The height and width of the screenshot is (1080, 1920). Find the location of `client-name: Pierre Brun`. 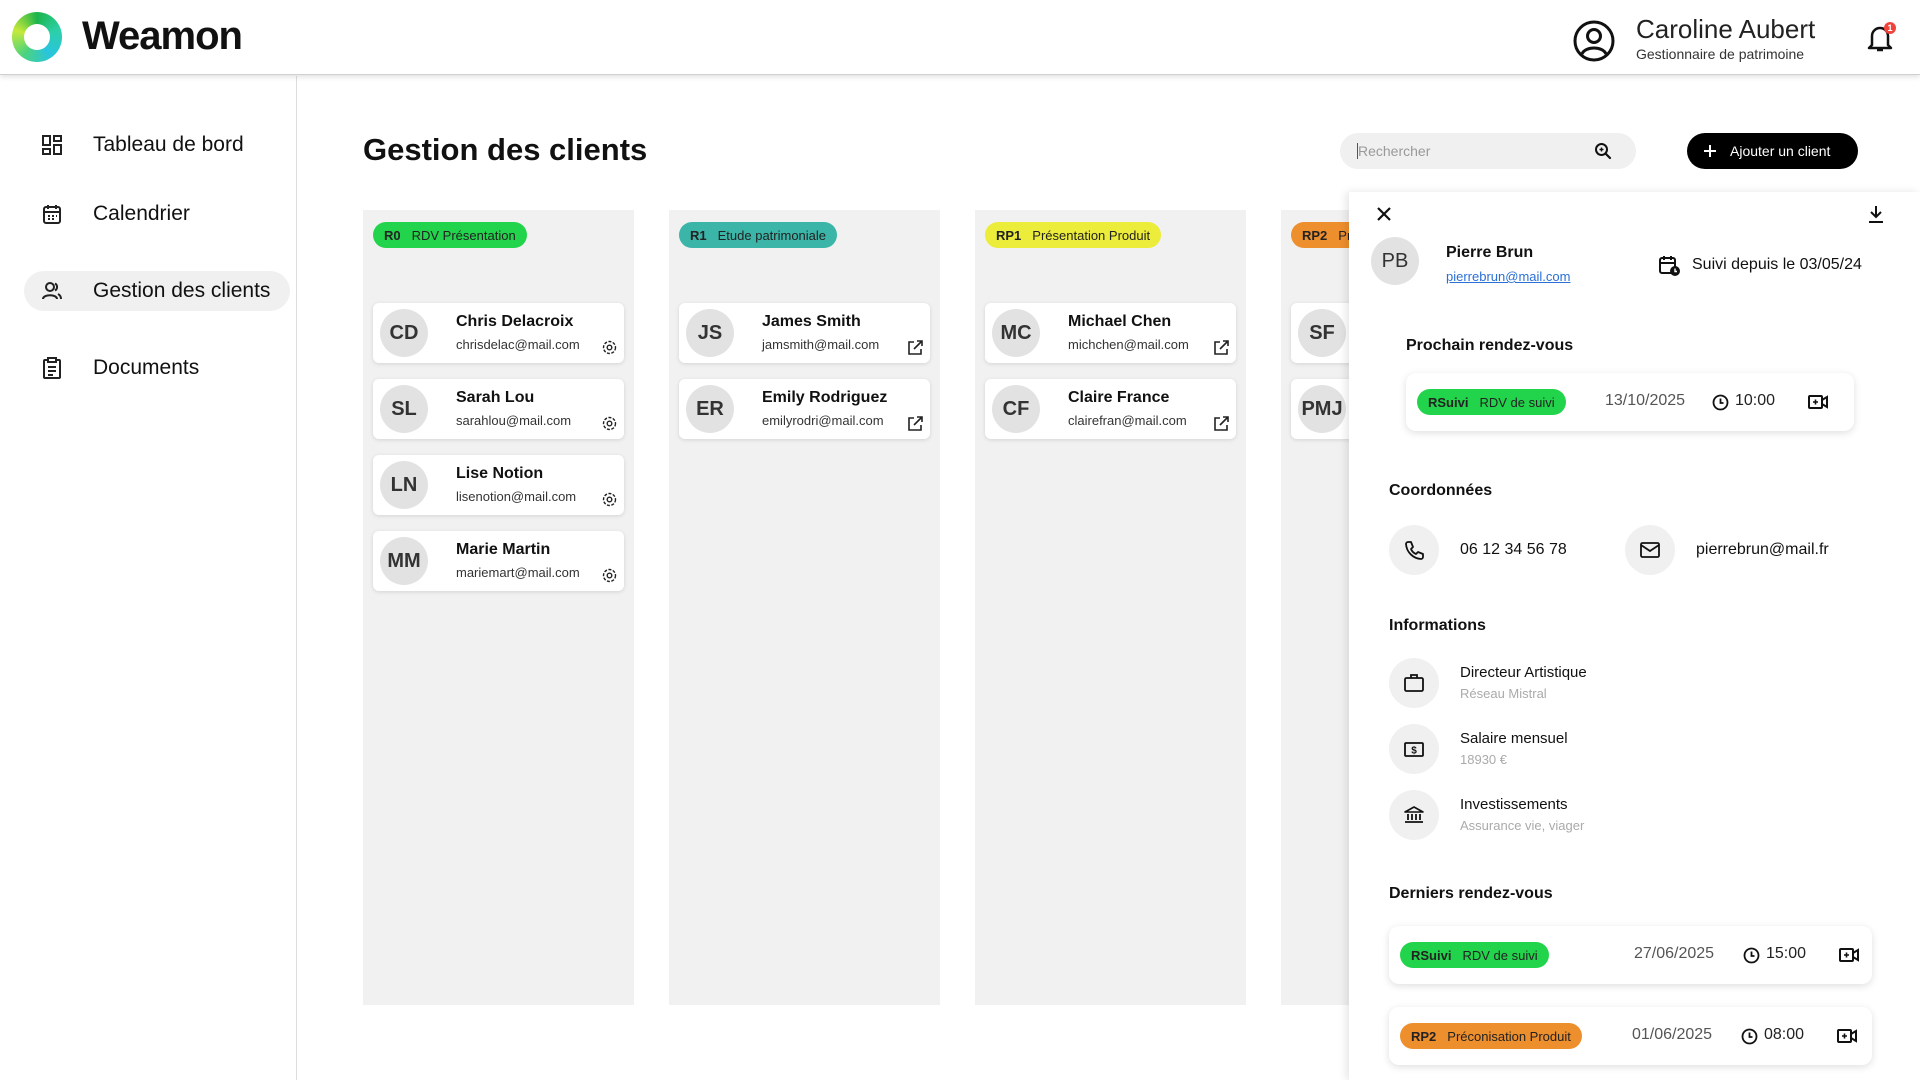

client-name: Pierre Brun is located at coordinates (1490, 252).